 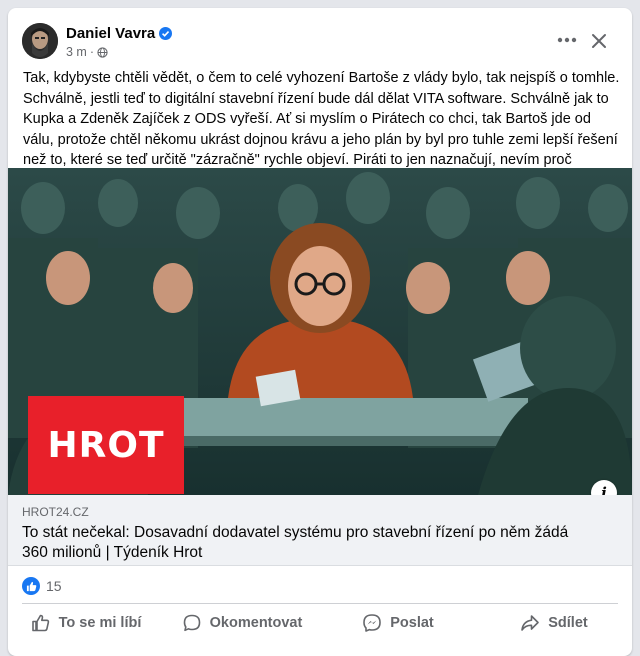 What do you see at coordinates (31, 586) in the screenshot?
I see `like-reaction-icon` at bounding box center [31, 586].